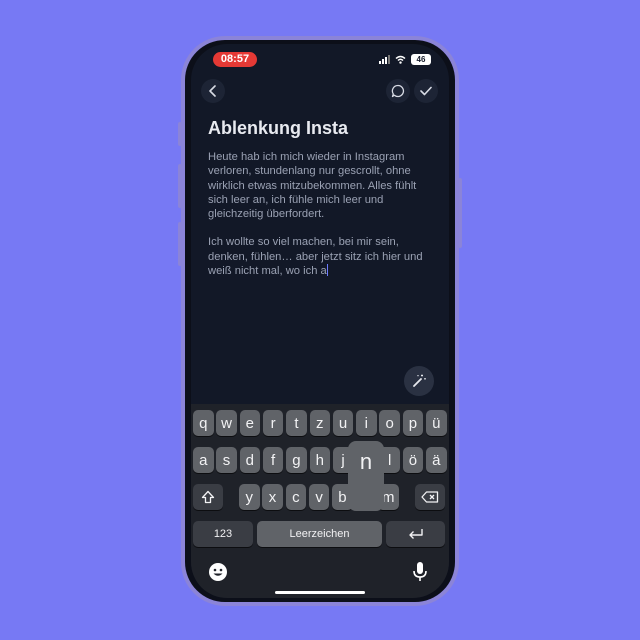  I want to click on comment-button, so click(398, 91).